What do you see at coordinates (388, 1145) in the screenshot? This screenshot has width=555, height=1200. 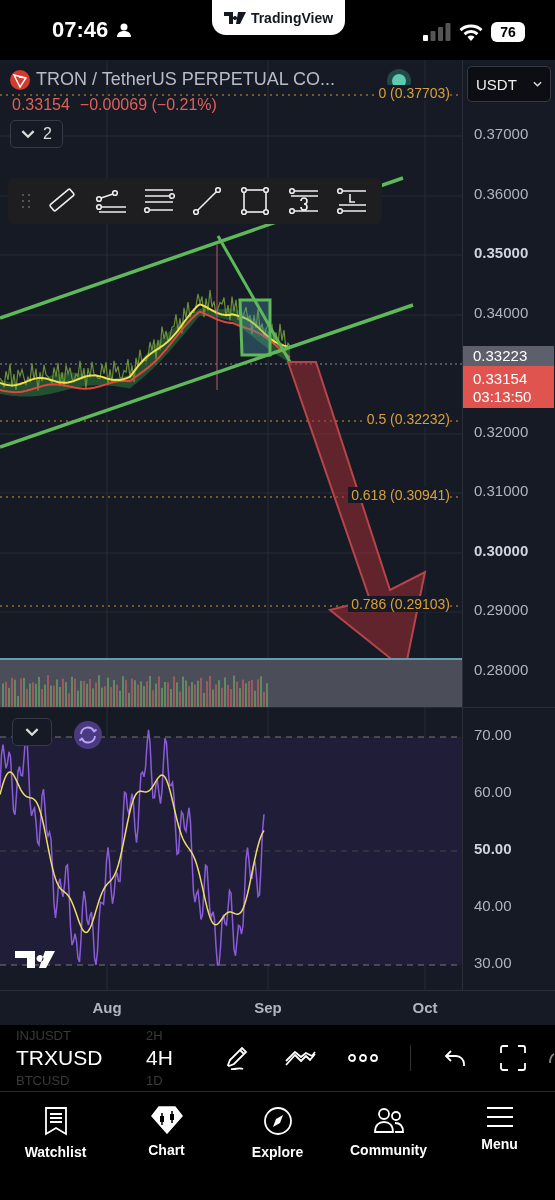 I see `nav-tab: Community` at bounding box center [388, 1145].